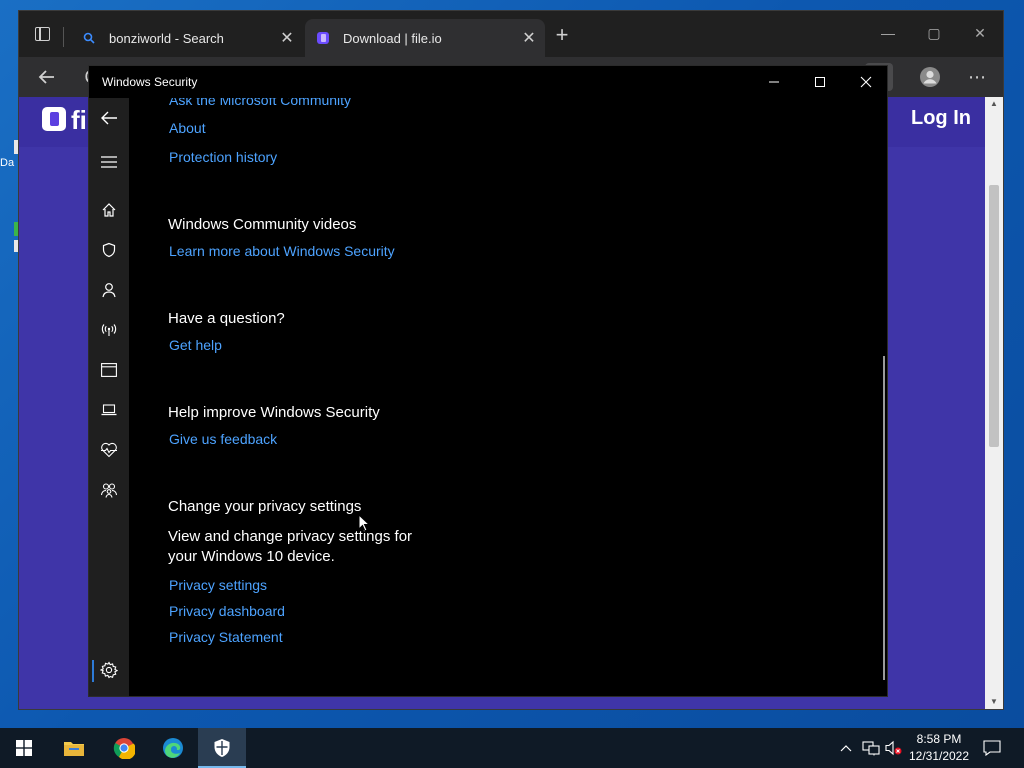 The image size is (1024, 768). What do you see at coordinates (54, 119) in the screenshot?
I see `fileio-logo-icon` at bounding box center [54, 119].